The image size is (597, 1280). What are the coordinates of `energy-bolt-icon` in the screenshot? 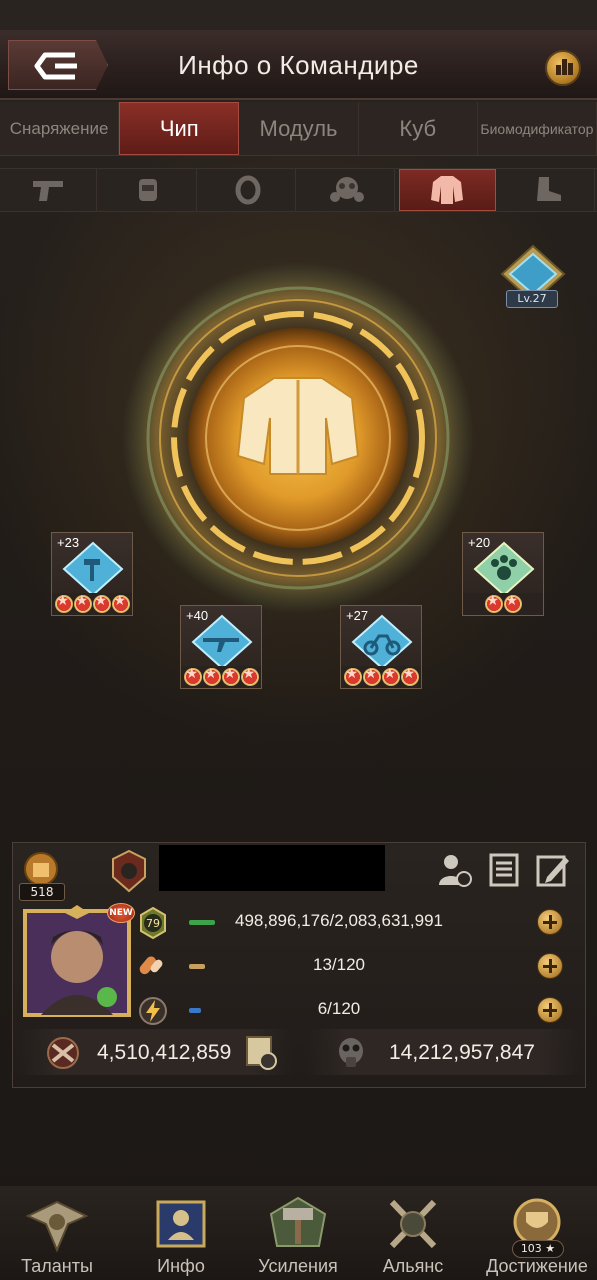 It's located at (153, 1011).